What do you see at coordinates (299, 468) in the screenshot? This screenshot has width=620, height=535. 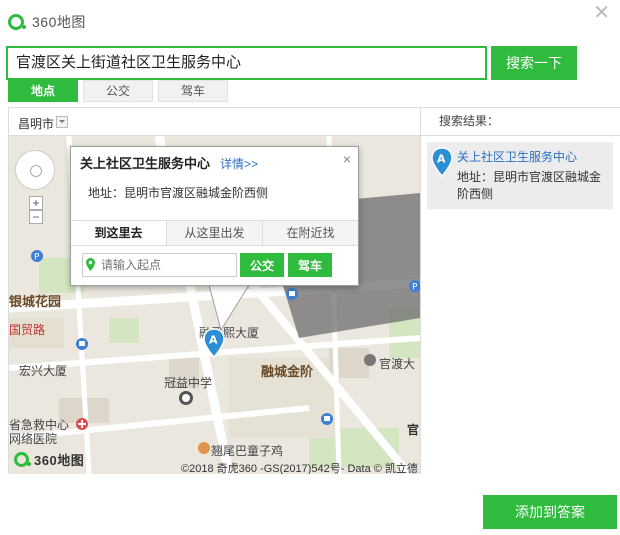 I see `map-copyright: ©2018 奇虎360 -GS(2017)542号- Data © 凯立德` at bounding box center [299, 468].